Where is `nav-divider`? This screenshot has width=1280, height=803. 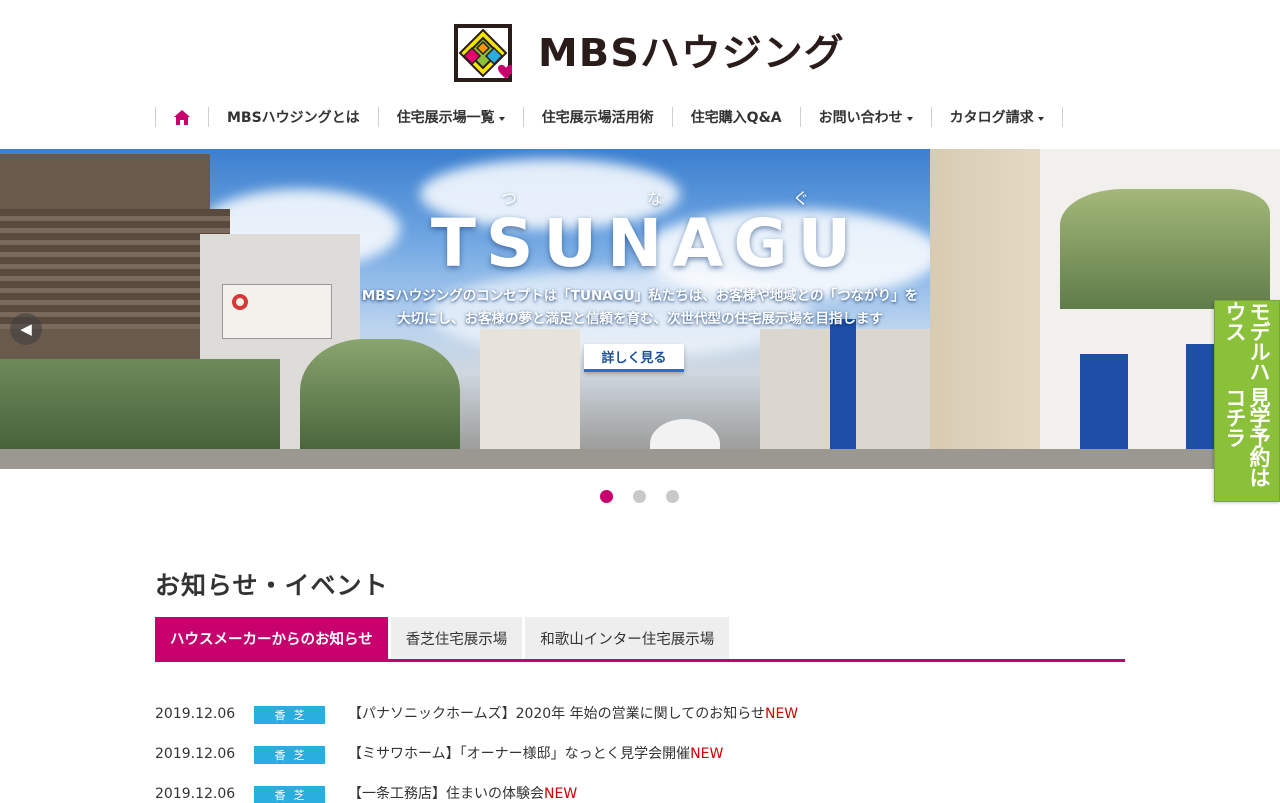
nav-divider is located at coordinates (1062, 117).